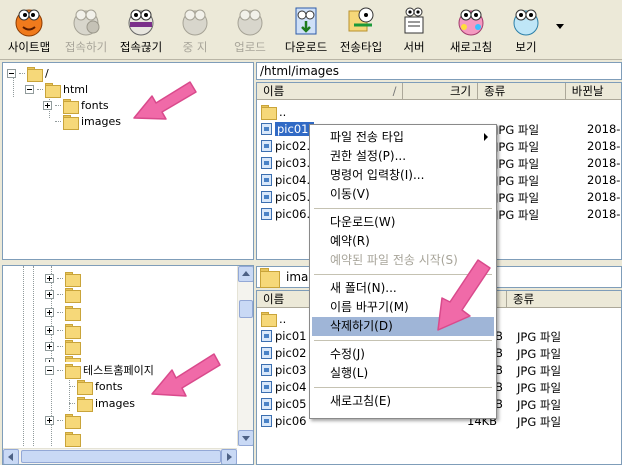 The width and height of the screenshot is (622, 465). Describe the element at coordinates (293, 196) in the screenshot. I see `file-name: pic05.` at that location.